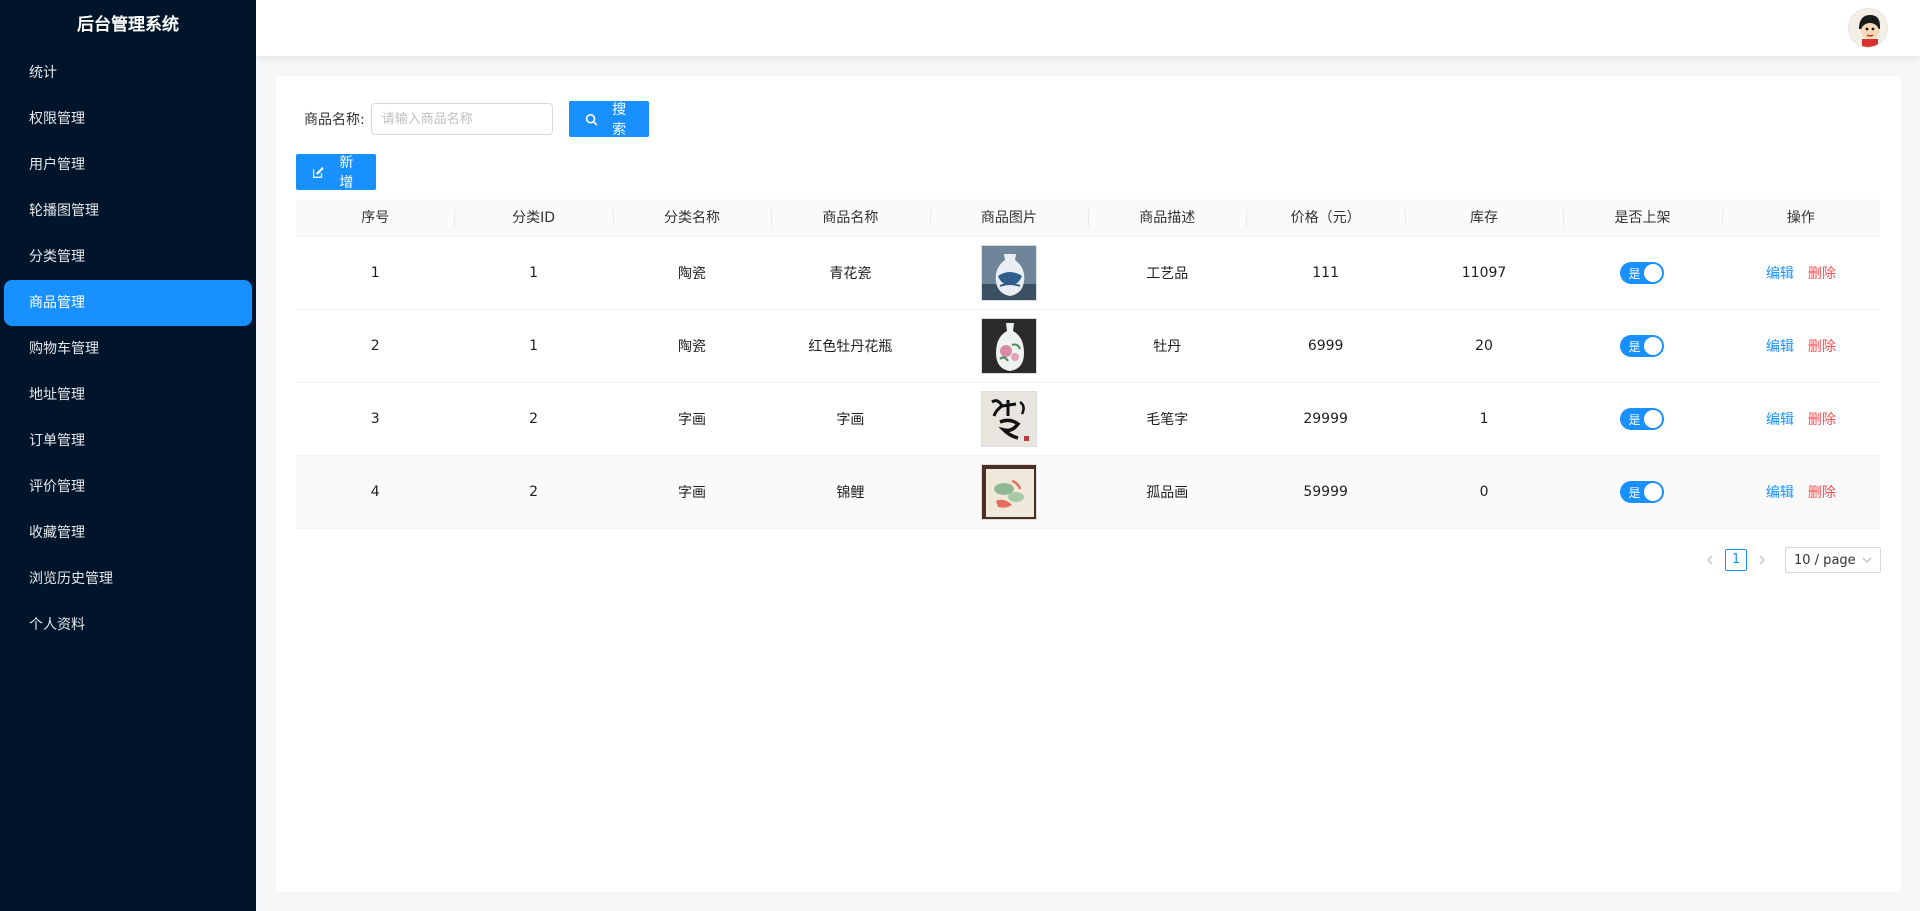  Describe the element at coordinates (128, 533) in the screenshot. I see `sidebar-item-favorites: 收藏管理` at that location.